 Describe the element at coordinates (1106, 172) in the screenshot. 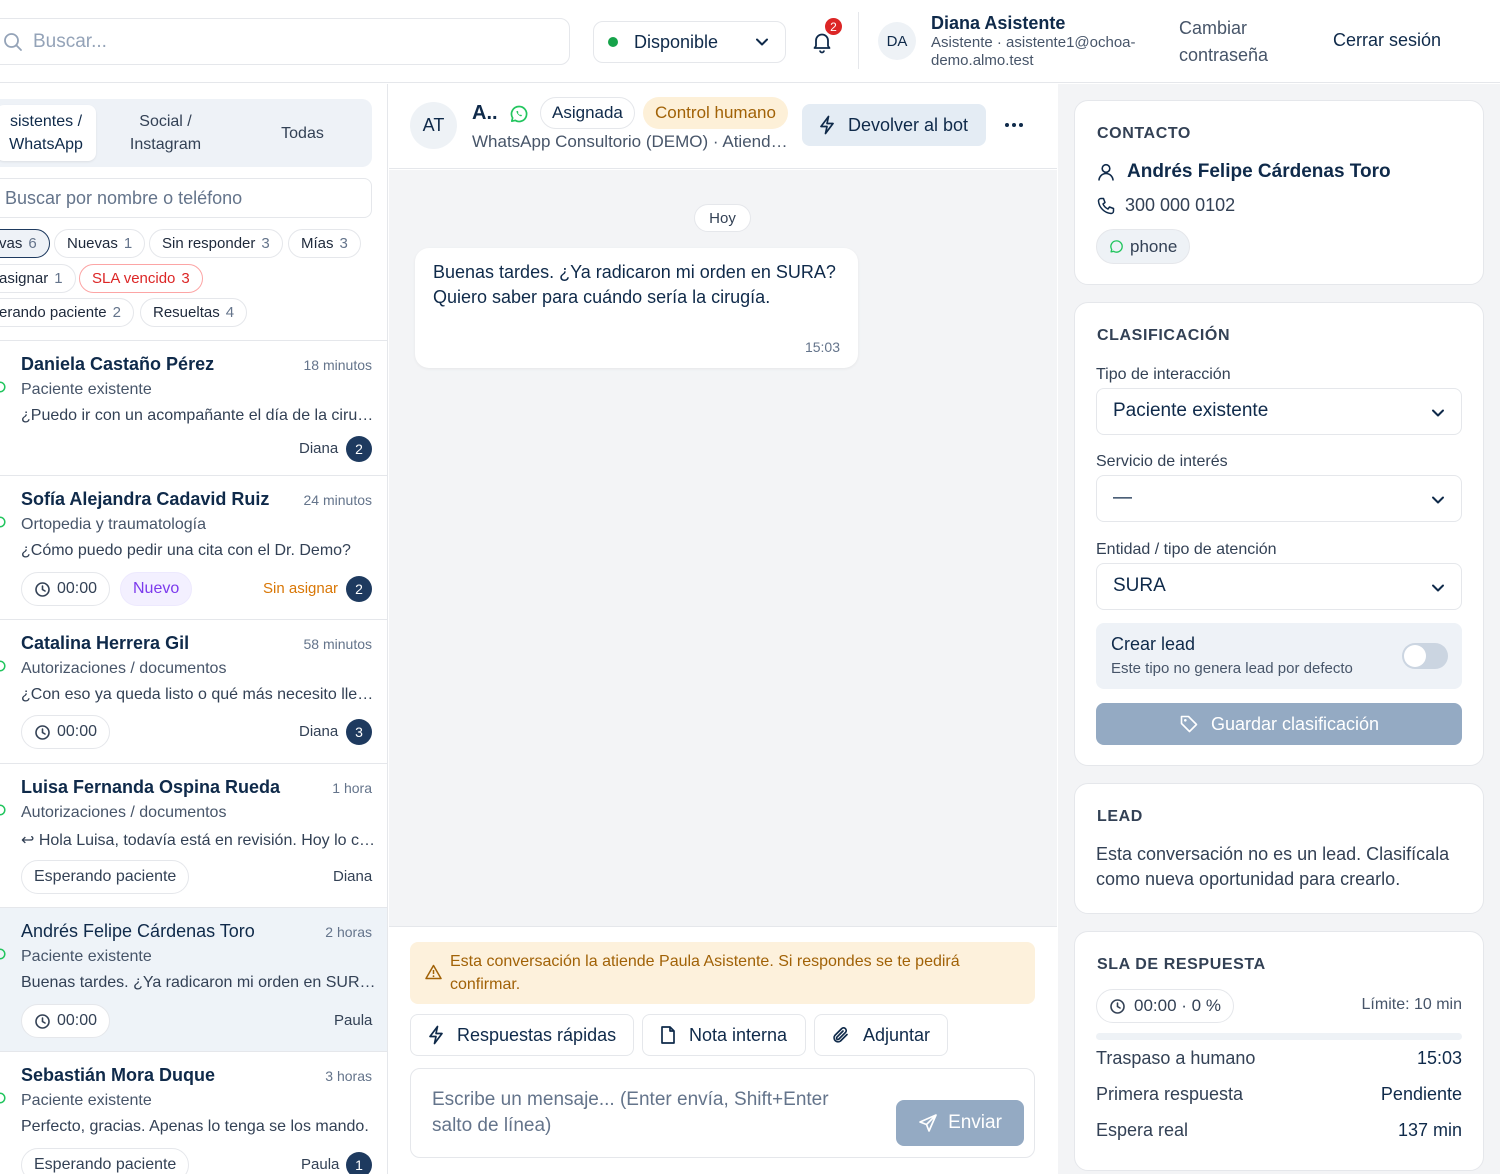

I see `user-icon` at that location.